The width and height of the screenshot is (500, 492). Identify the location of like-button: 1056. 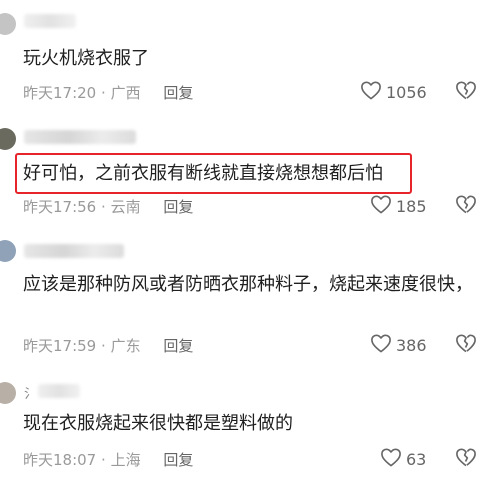
(393, 92).